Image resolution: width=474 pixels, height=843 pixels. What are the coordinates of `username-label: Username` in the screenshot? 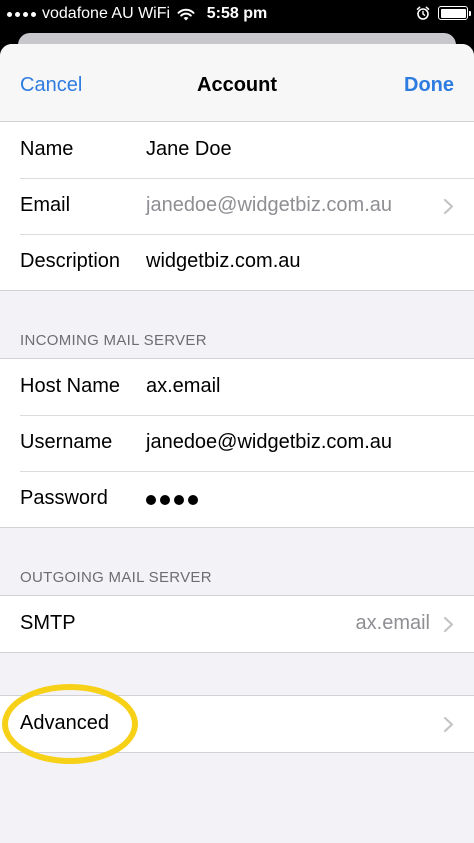 It's located at (66, 442).